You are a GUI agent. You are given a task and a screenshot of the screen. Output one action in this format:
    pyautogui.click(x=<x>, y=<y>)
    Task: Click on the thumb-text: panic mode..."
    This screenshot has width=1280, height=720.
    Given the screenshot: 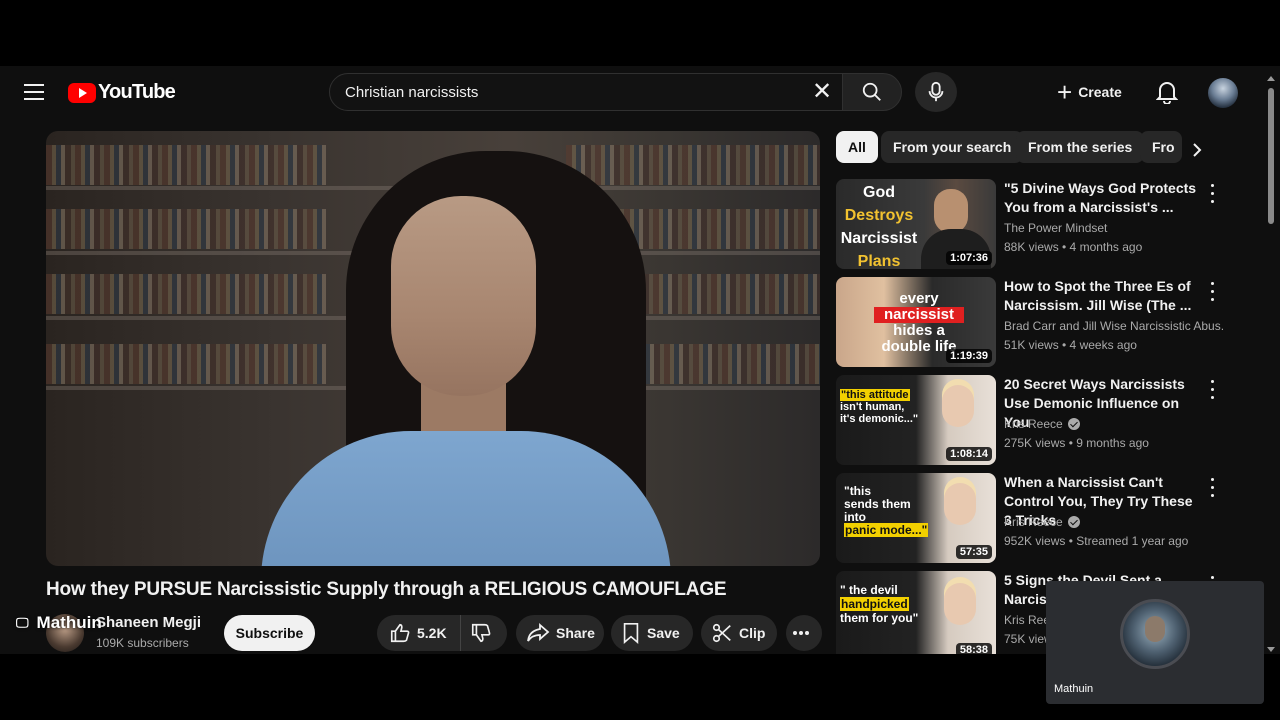 What is the action you would take?
    pyautogui.click(x=886, y=530)
    